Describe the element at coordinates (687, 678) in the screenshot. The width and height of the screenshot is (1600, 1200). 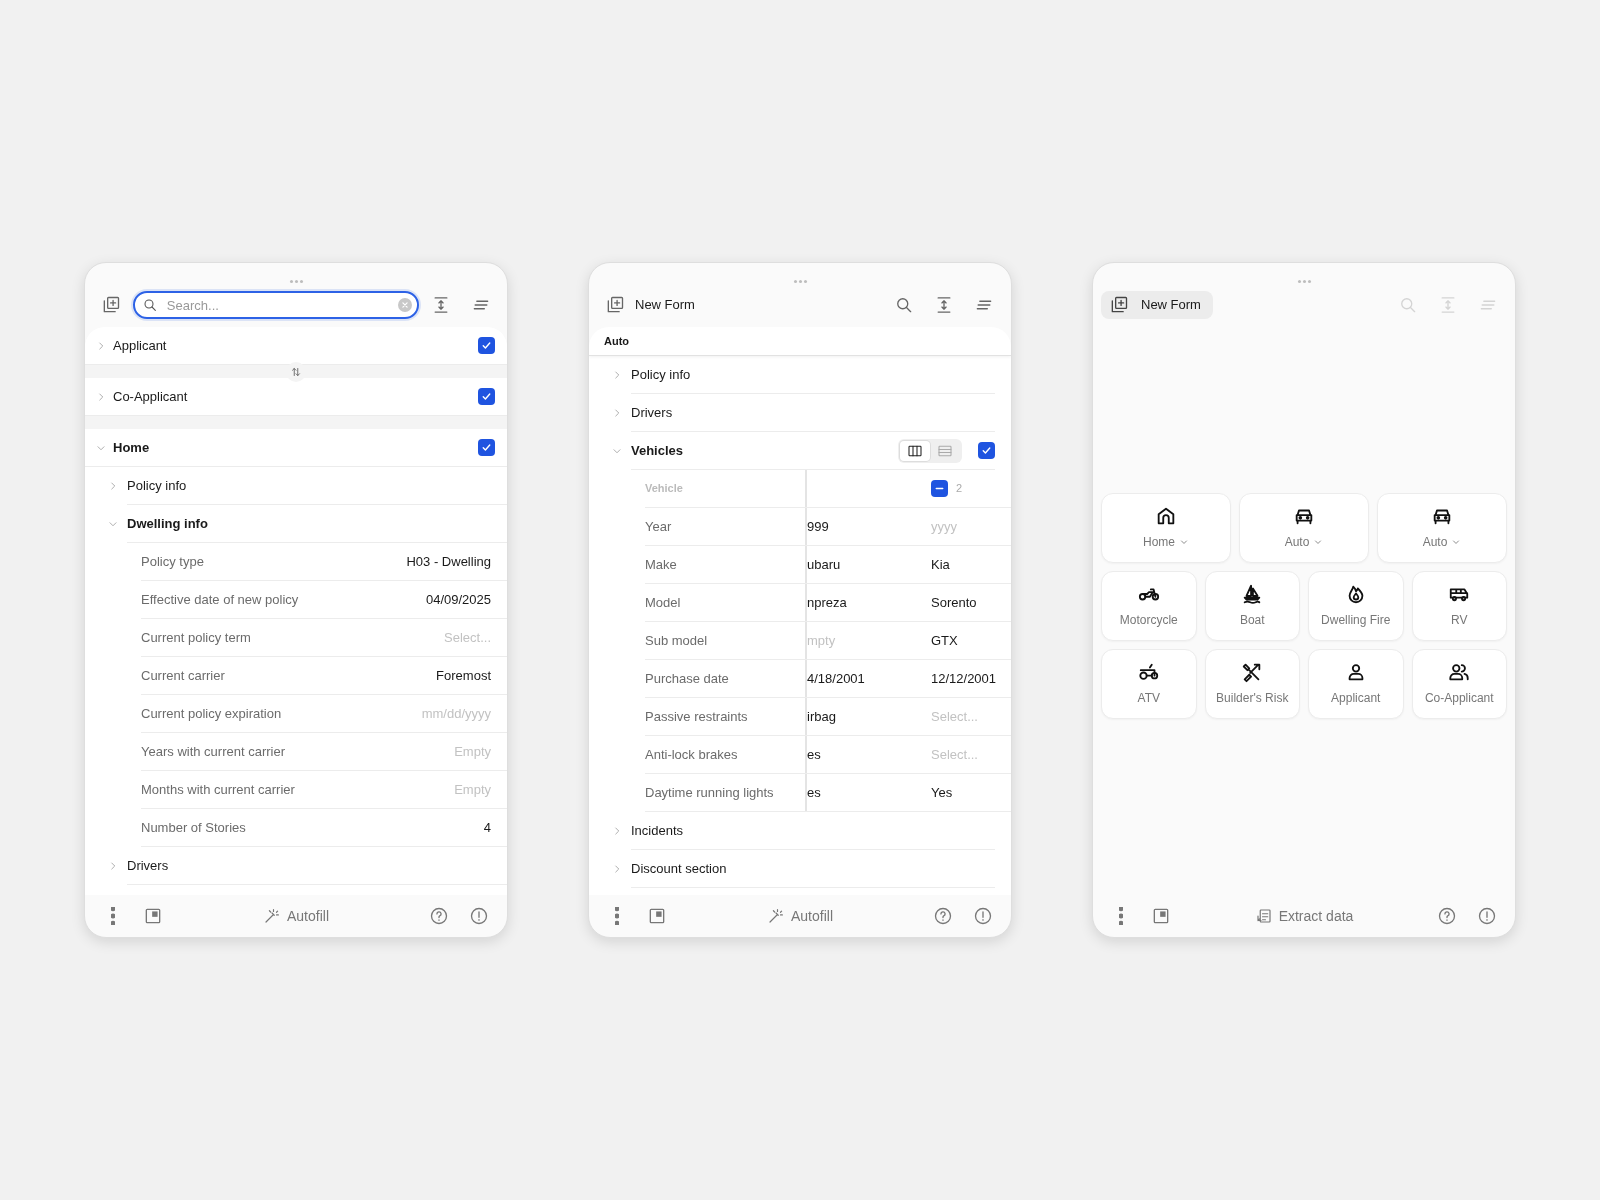
I see `field-label: Purchase date` at that location.